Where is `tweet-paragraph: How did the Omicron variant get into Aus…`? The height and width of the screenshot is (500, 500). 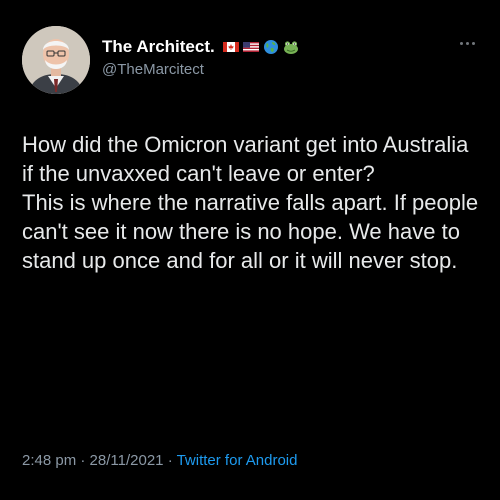
tweet-paragraph: How did the Omicron variant get into Aus… is located at coordinates (245, 159).